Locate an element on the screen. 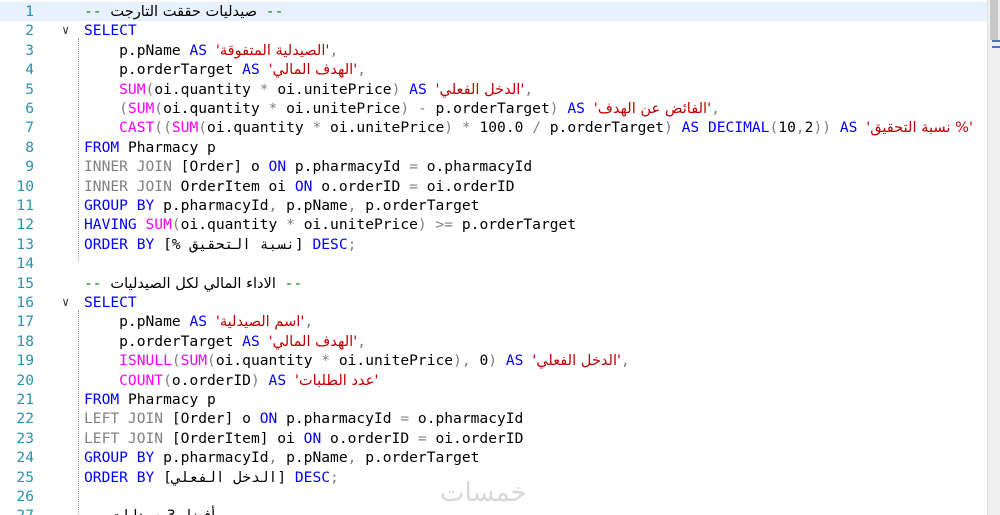 The image size is (1000, 515). watermark-logo: خمسات is located at coordinates (483, 493).